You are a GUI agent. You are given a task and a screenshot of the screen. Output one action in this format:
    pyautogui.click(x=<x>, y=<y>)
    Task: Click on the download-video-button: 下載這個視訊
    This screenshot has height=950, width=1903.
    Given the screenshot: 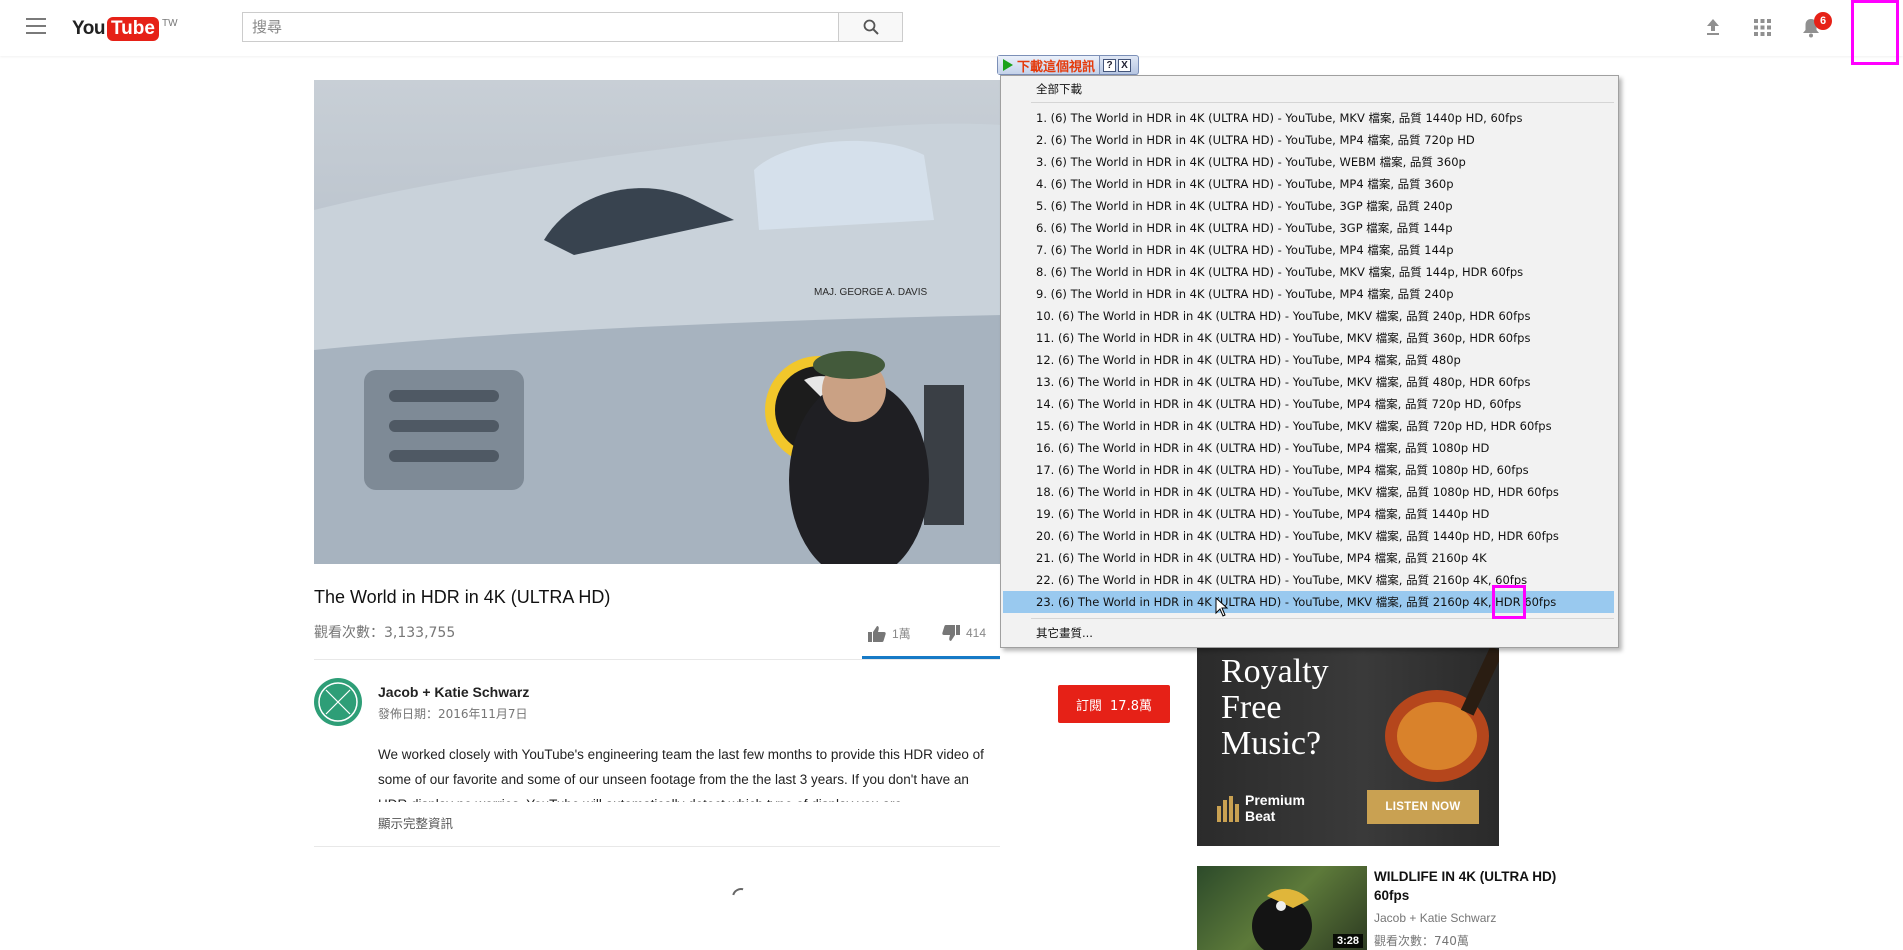 What is the action you would take?
    pyautogui.click(x=1049, y=65)
    